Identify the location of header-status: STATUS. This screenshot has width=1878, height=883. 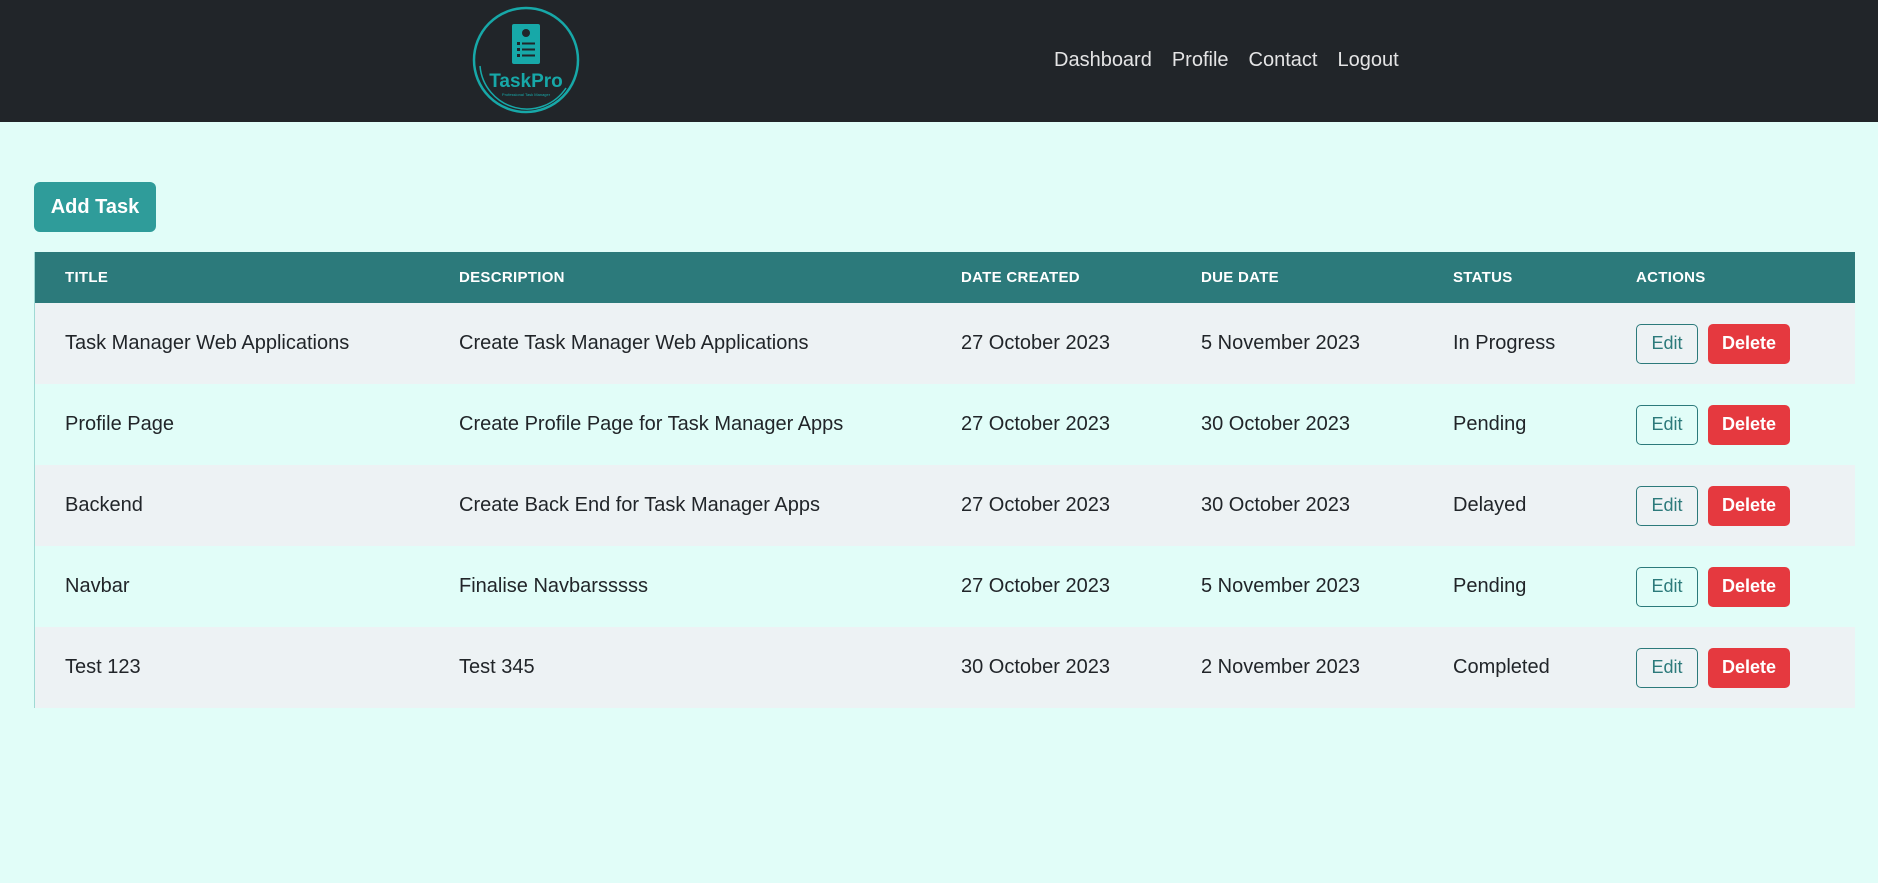
(1483, 277).